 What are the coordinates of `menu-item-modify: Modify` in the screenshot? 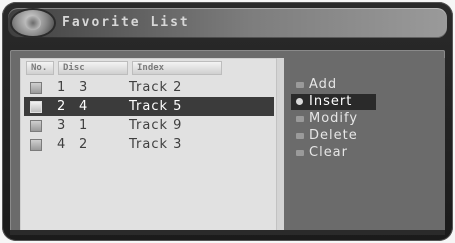 It's located at (334, 119).